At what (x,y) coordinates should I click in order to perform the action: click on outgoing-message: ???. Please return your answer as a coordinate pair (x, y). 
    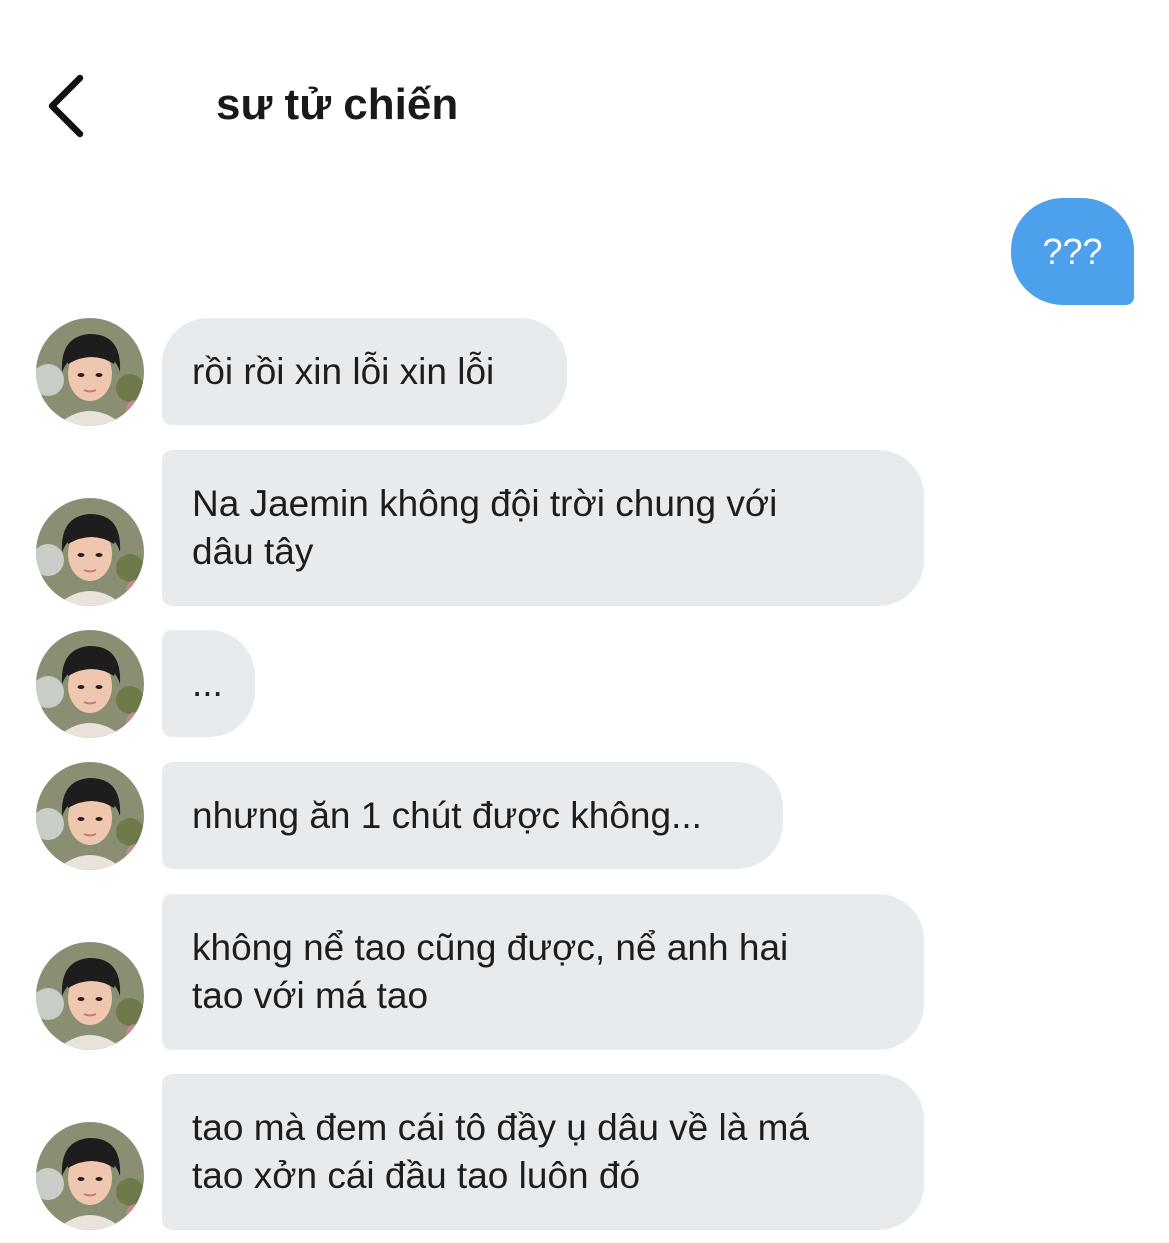
    Looking at the image, I should click on (1072, 251).